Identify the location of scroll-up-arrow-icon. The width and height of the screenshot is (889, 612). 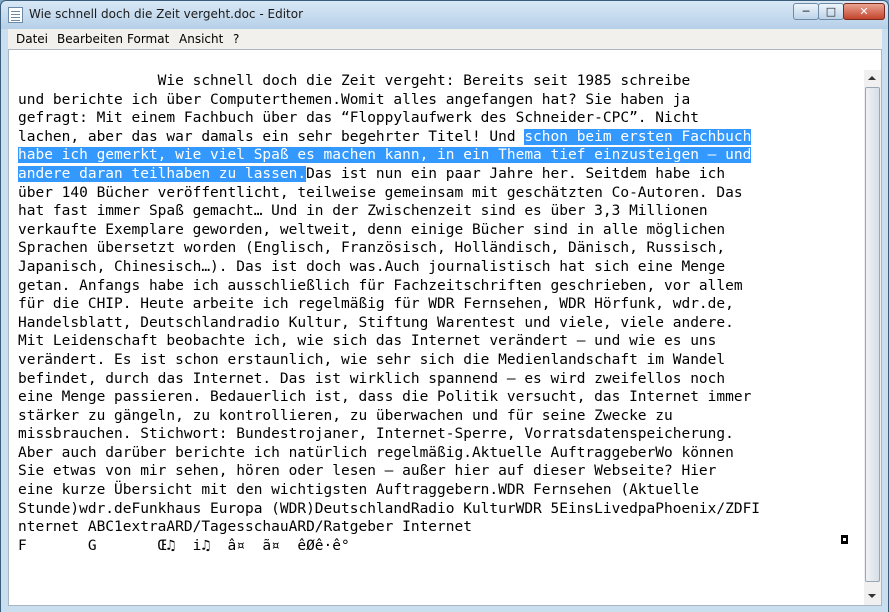
(872, 78).